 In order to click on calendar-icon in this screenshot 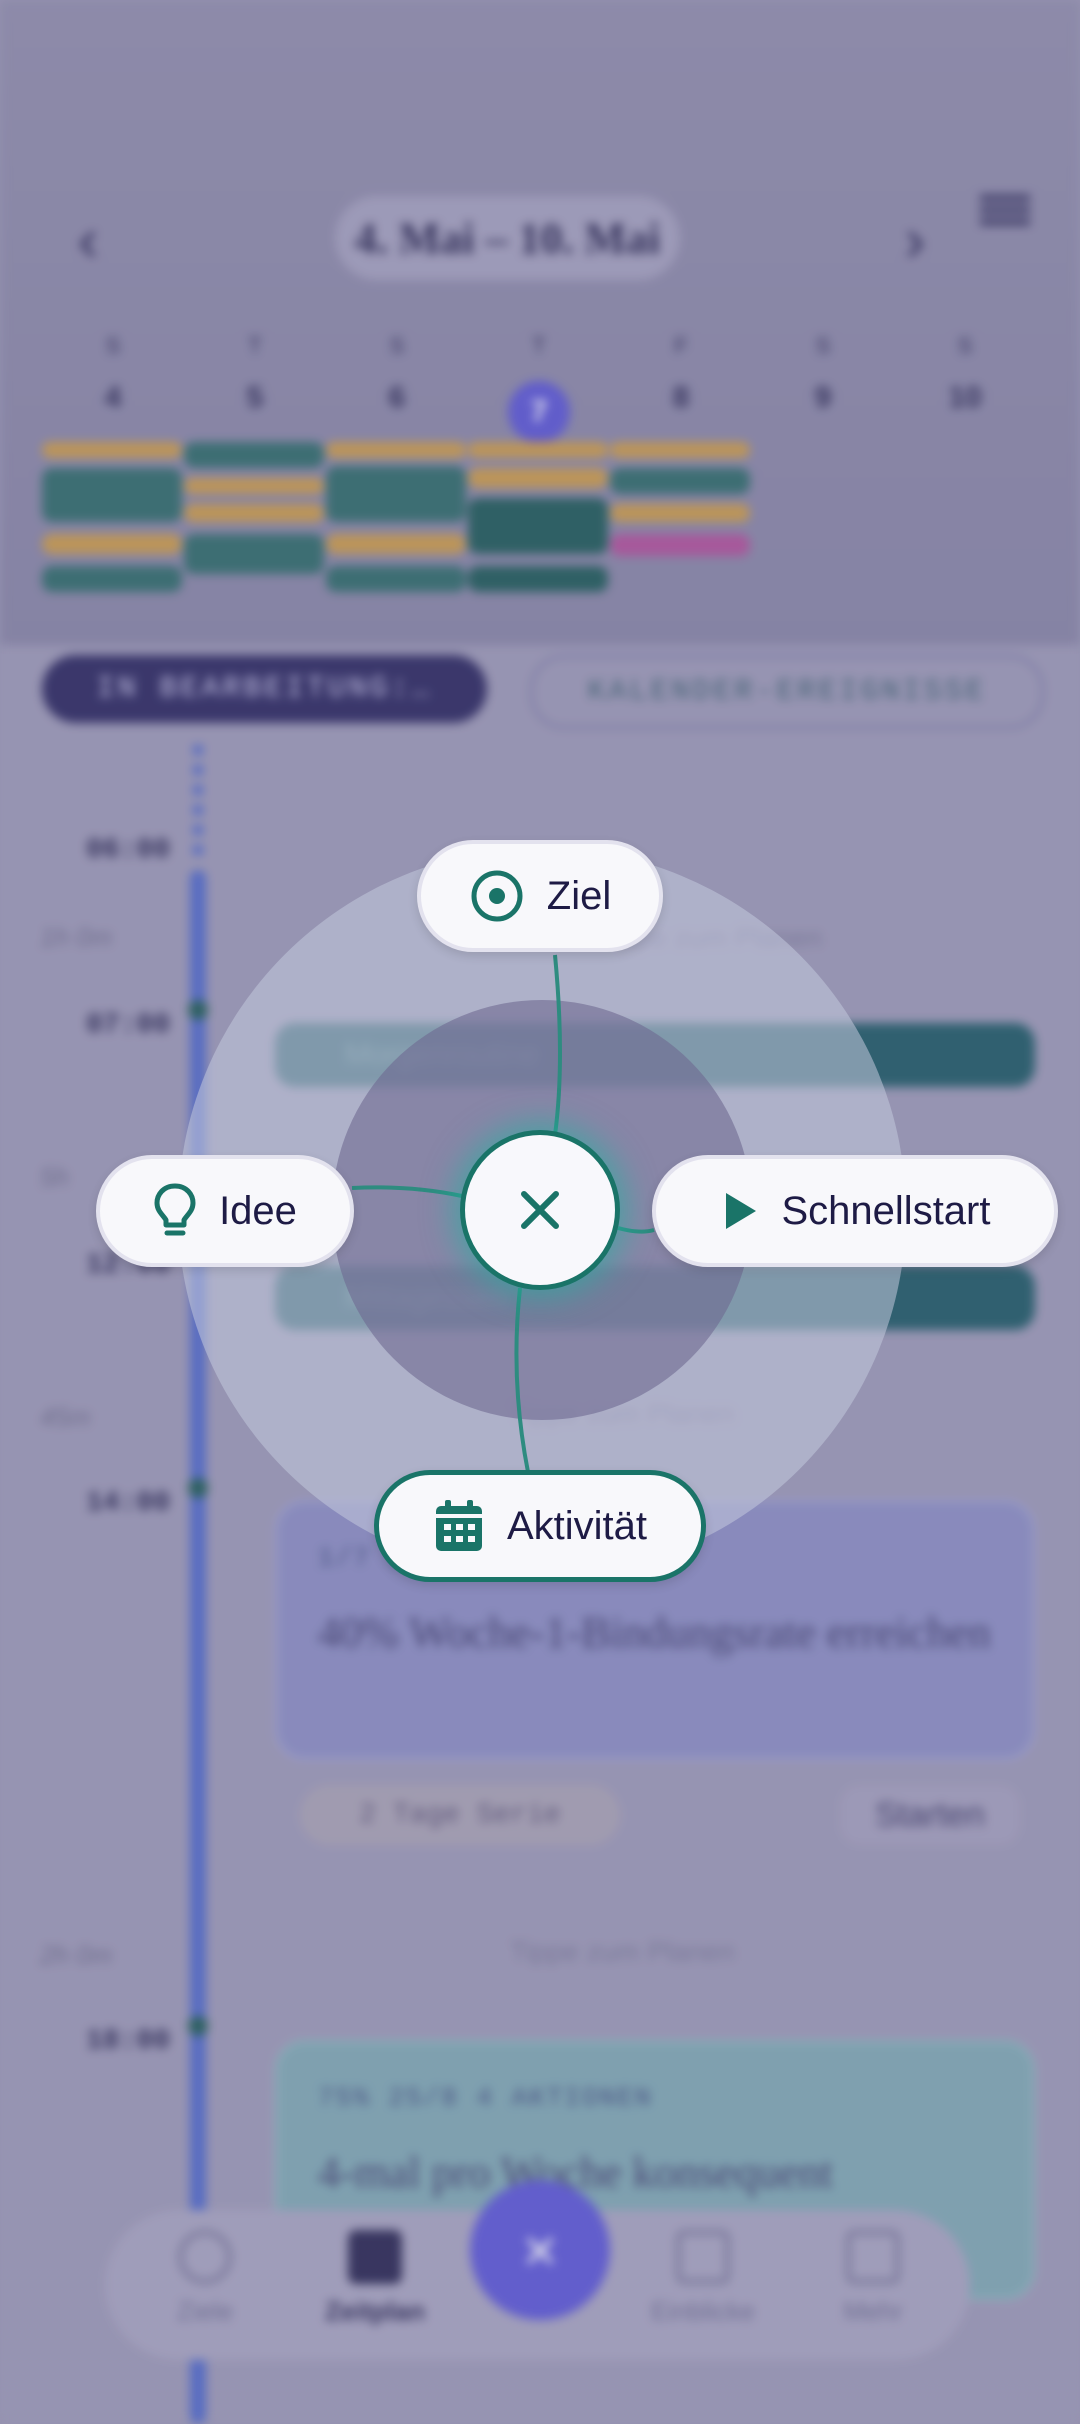, I will do `click(458, 1525)`.